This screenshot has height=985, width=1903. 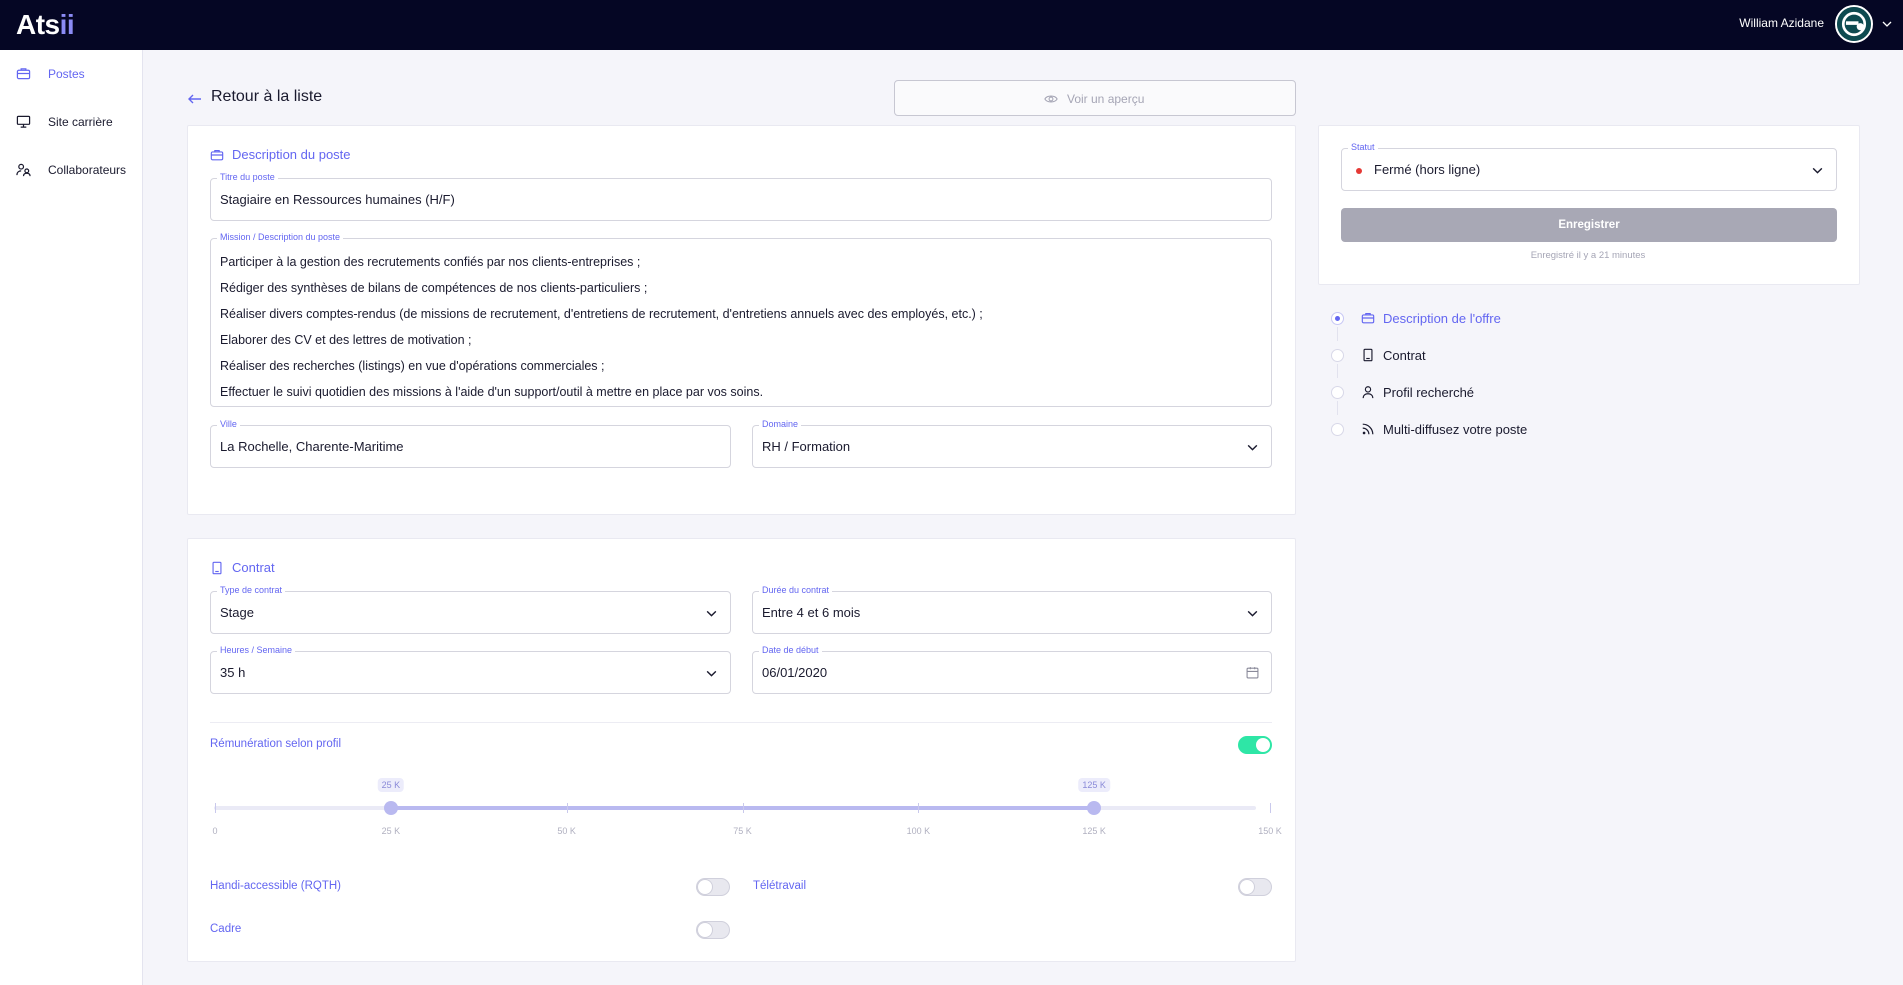 I want to click on contract-type-select: Type de contrat Stage, so click(x=470, y=609).